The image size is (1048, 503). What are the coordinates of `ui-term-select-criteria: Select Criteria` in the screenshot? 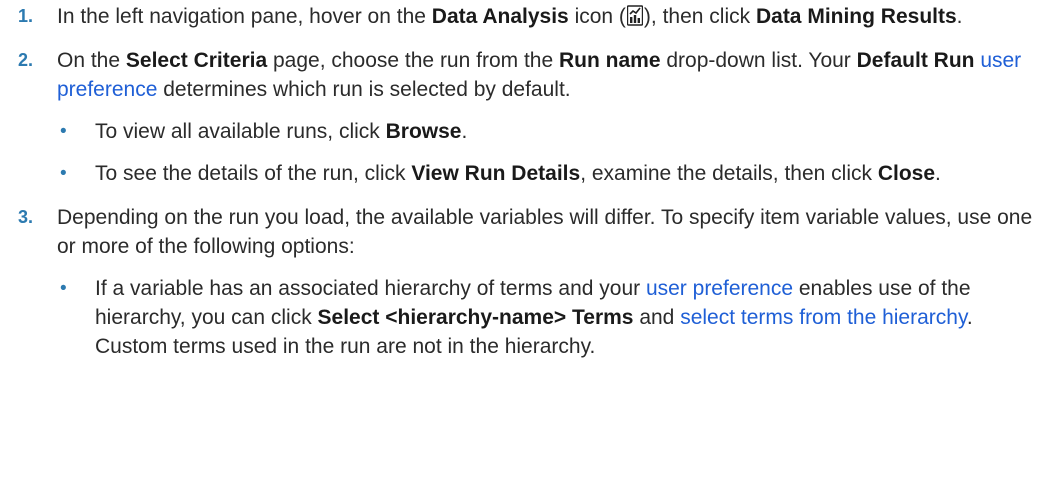 It's located at (196, 60).